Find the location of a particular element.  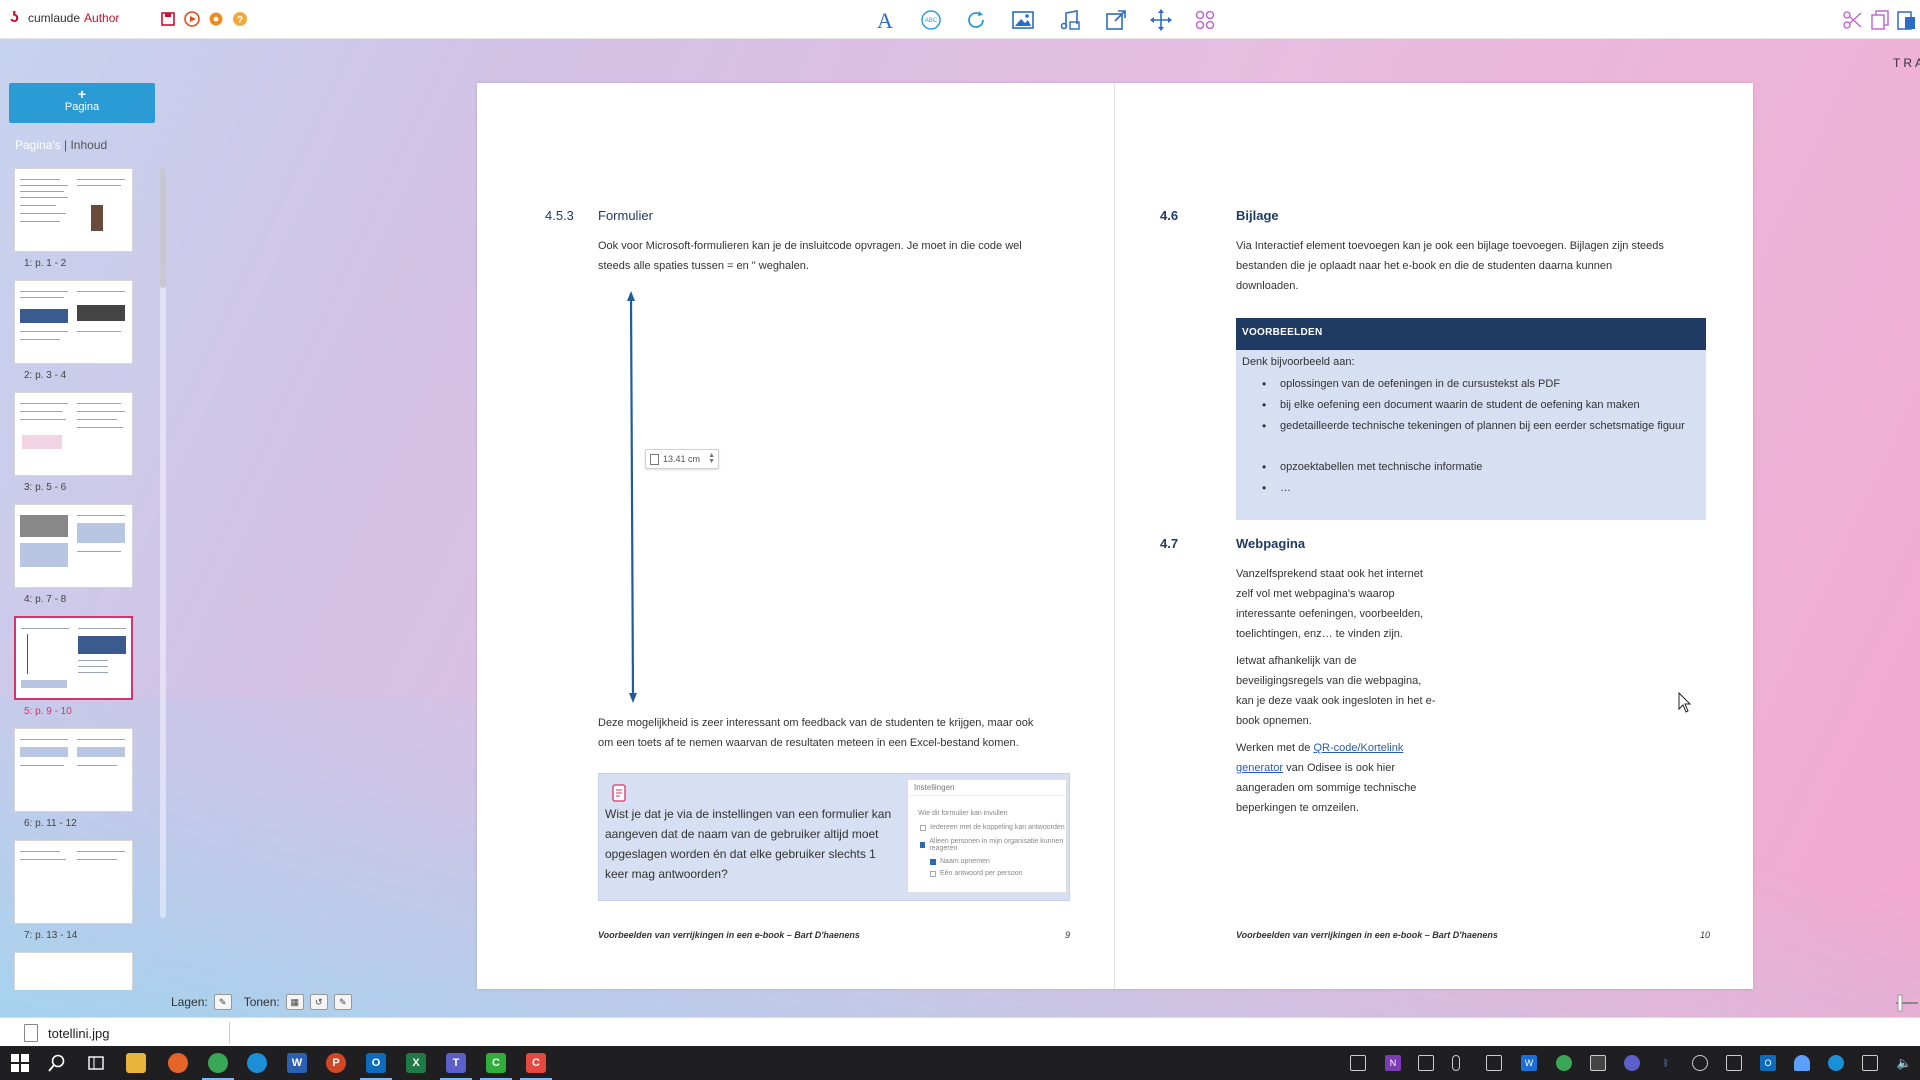

printer-icon is located at coordinates (1358, 1063).